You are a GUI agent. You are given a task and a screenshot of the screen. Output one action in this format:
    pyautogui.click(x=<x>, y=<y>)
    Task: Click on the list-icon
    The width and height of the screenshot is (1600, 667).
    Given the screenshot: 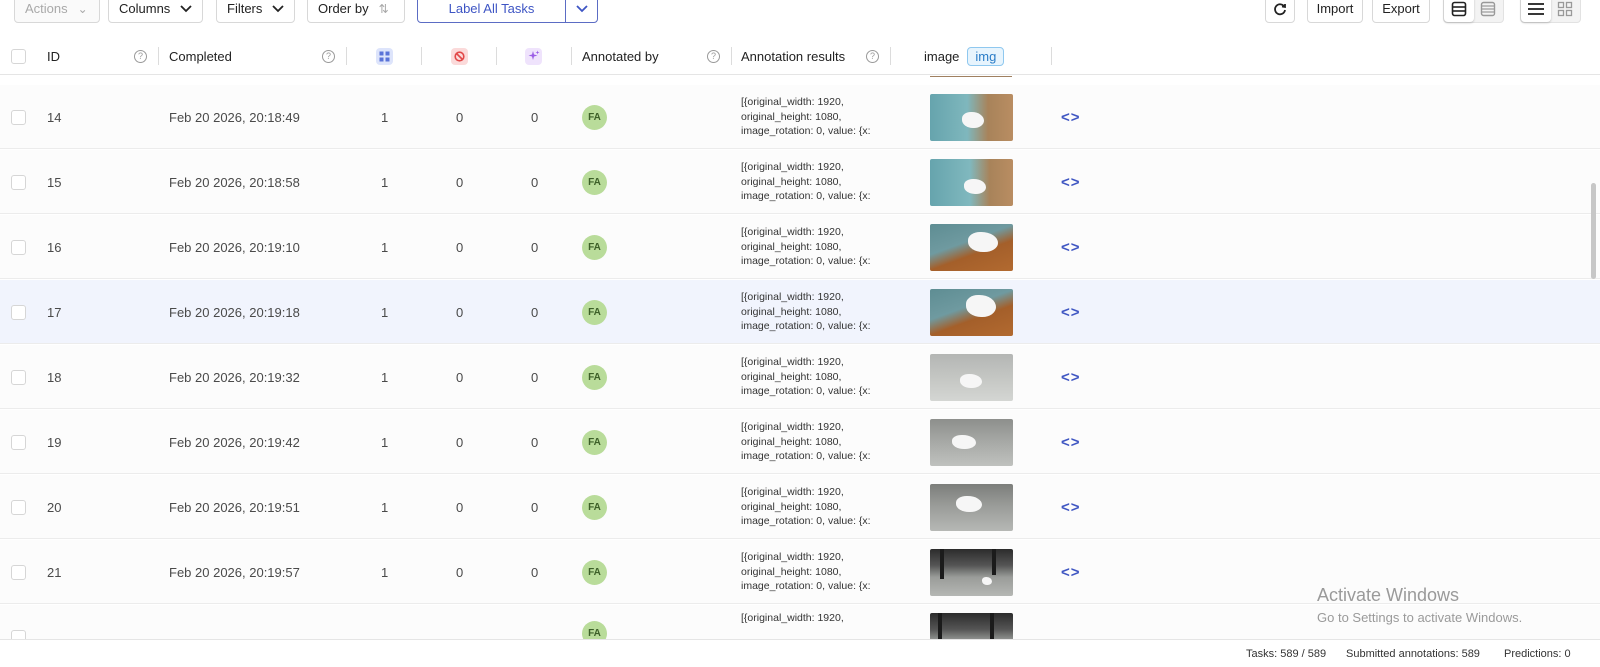 What is the action you would take?
    pyautogui.click(x=1535, y=8)
    